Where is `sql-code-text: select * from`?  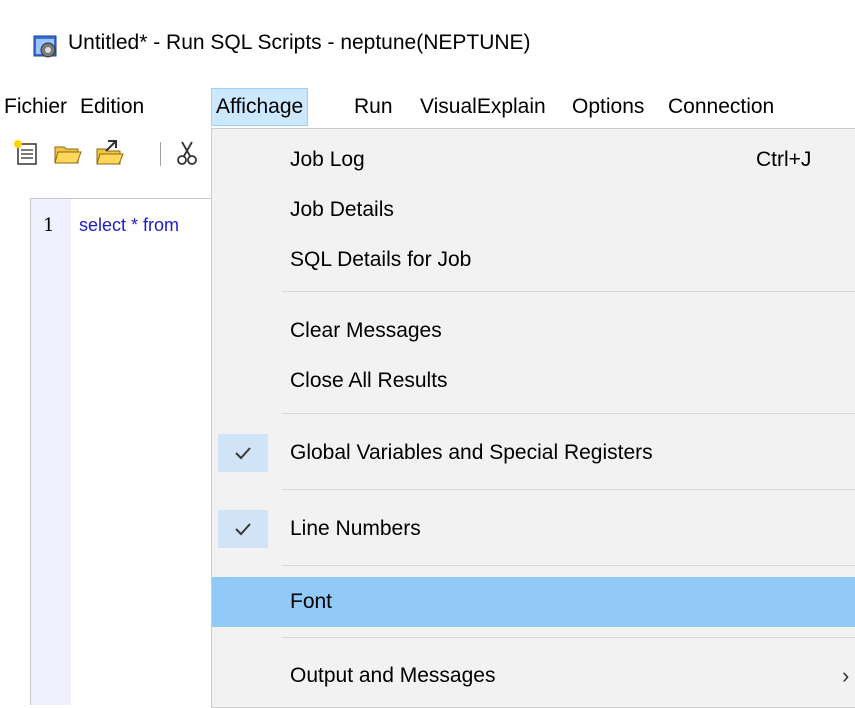 sql-code-text: select * from is located at coordinates (145, 225).